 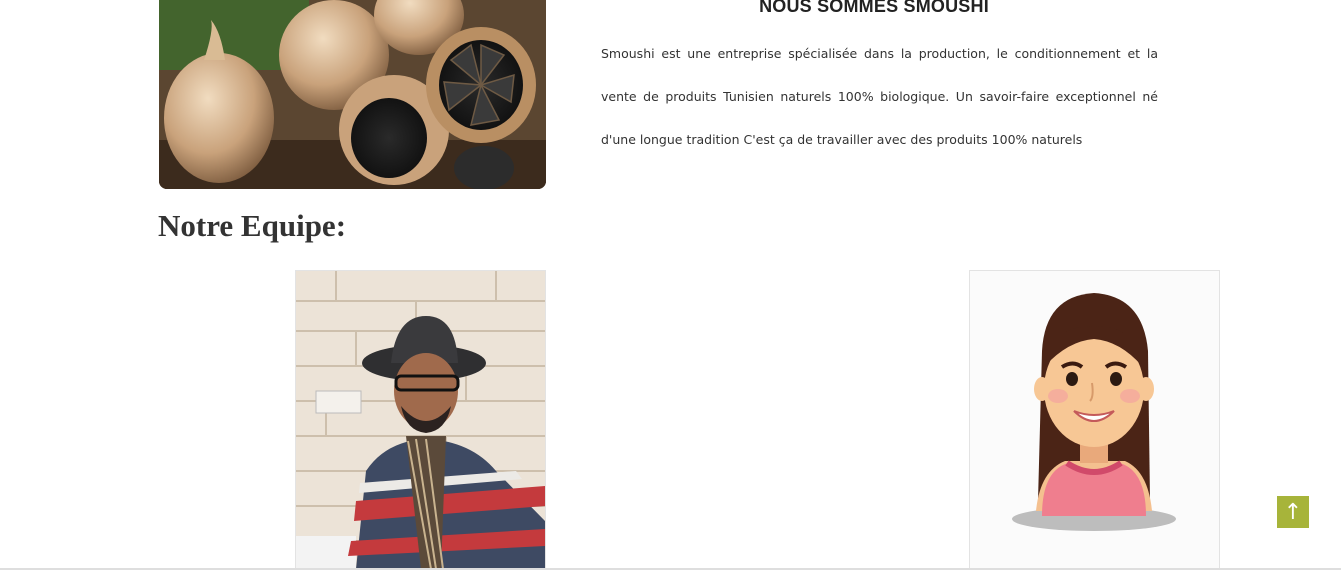 I want to click on scroll-to-top-button: ↑, so click(x=1293, y=512).